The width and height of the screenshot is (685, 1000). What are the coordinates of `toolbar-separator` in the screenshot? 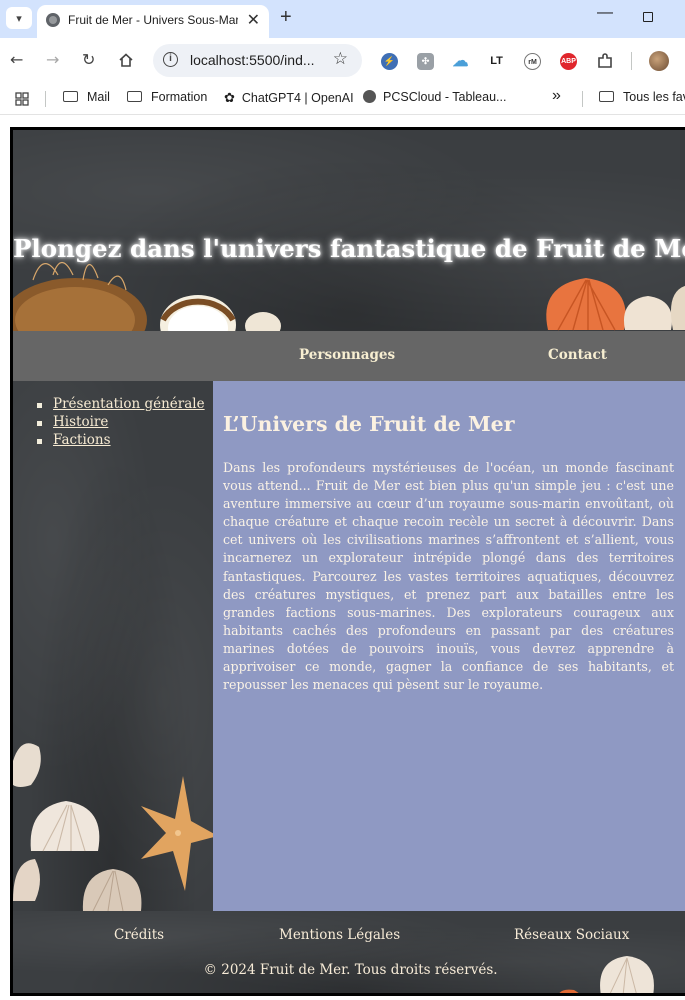 It's located at (631, 61).